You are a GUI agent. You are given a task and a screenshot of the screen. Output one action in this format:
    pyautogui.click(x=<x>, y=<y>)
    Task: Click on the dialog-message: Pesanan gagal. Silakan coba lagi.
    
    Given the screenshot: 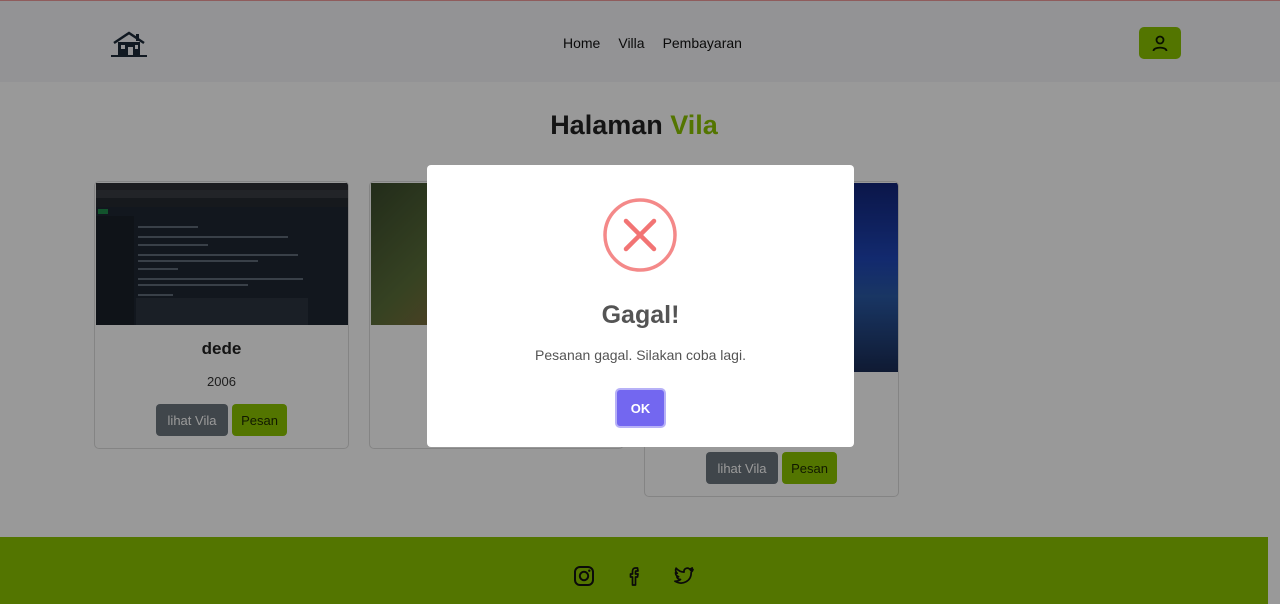 What is the action you would take?
    pyautogui.click(x=640, y=355)
    